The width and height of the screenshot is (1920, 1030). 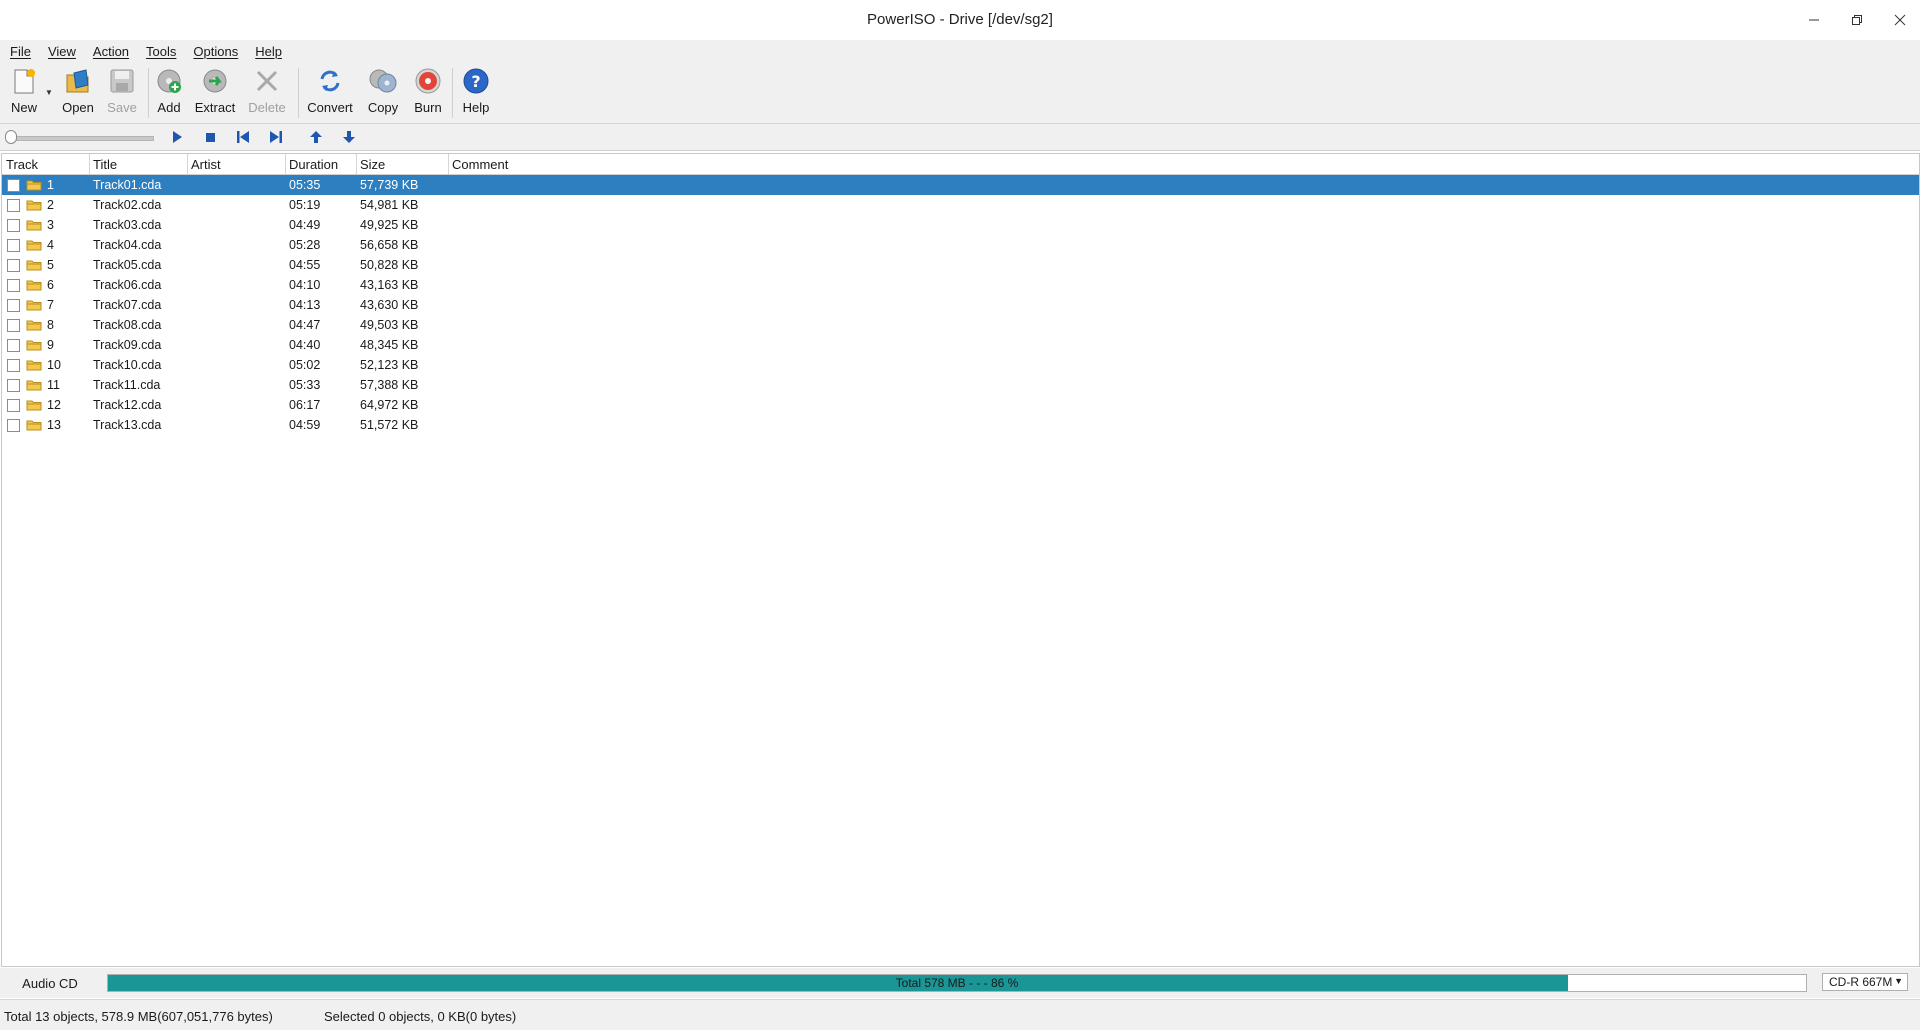 I want to click on new-button: New, so click(x=24, y=93).